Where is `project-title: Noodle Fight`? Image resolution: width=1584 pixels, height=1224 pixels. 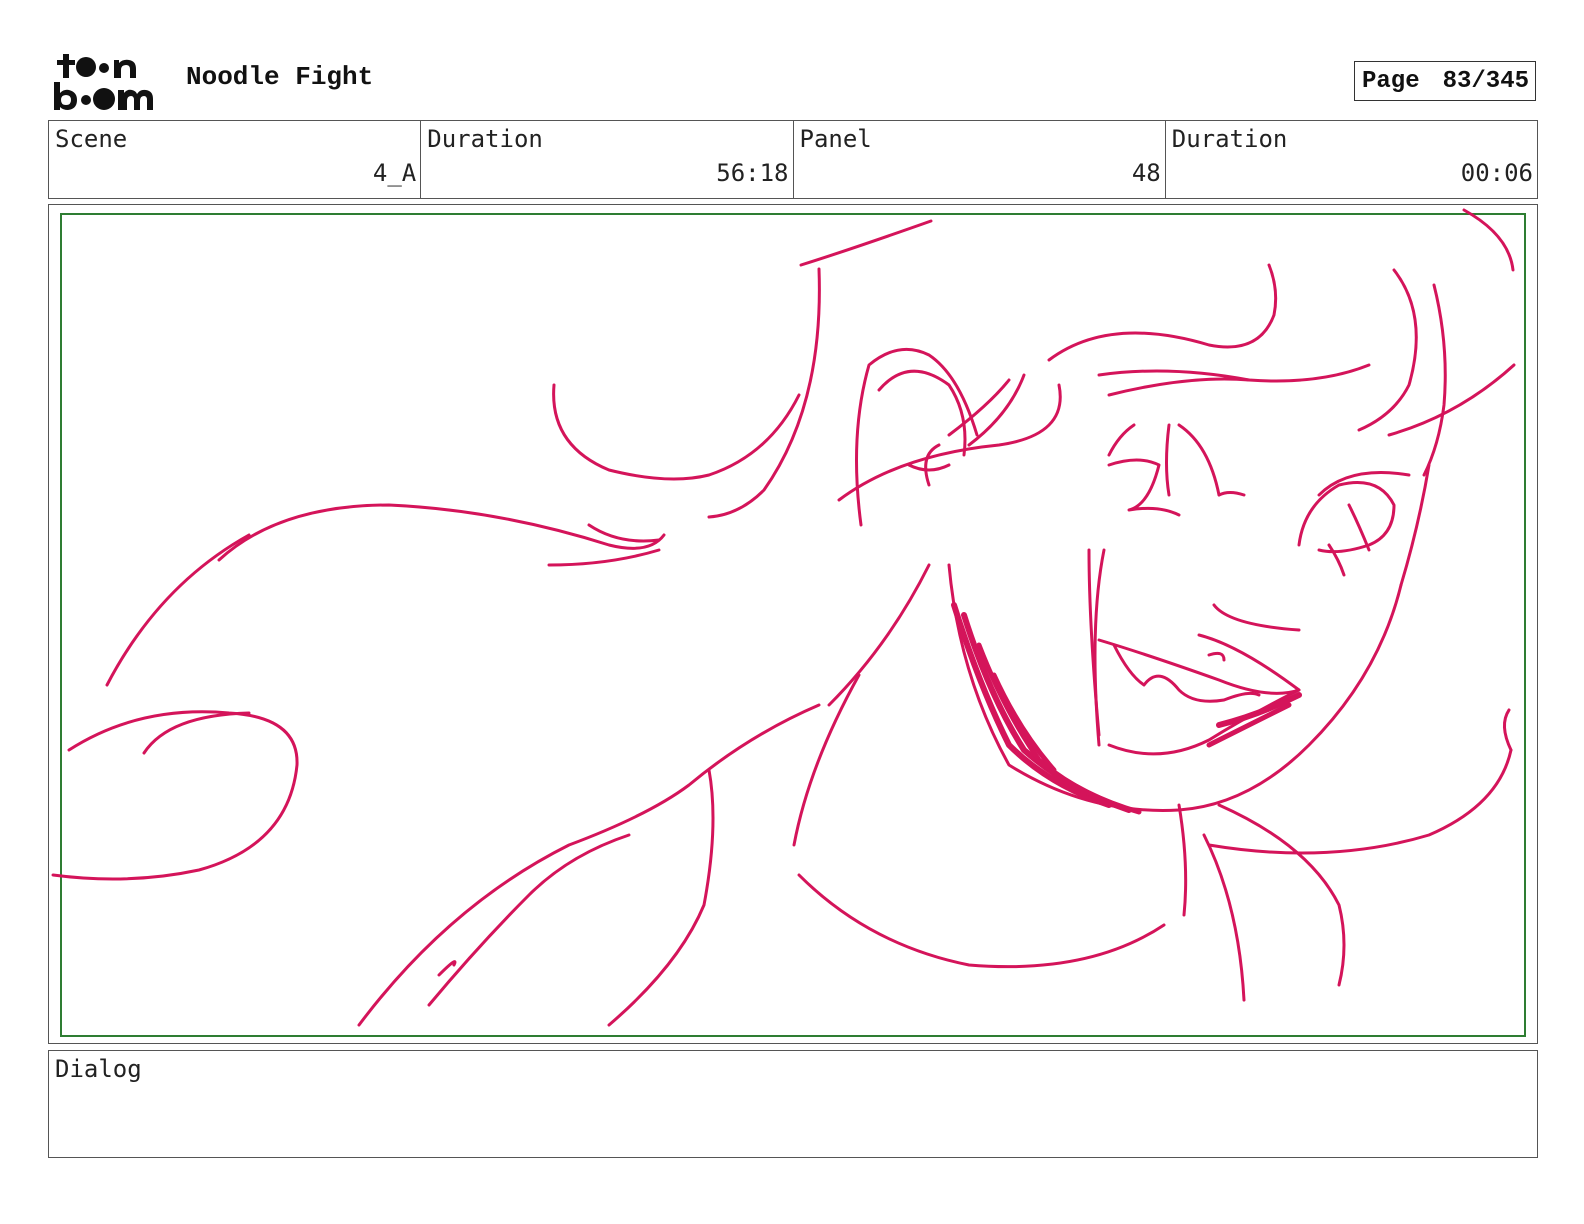
project-title: Noodle Fight is located at coordinates (280, 77).